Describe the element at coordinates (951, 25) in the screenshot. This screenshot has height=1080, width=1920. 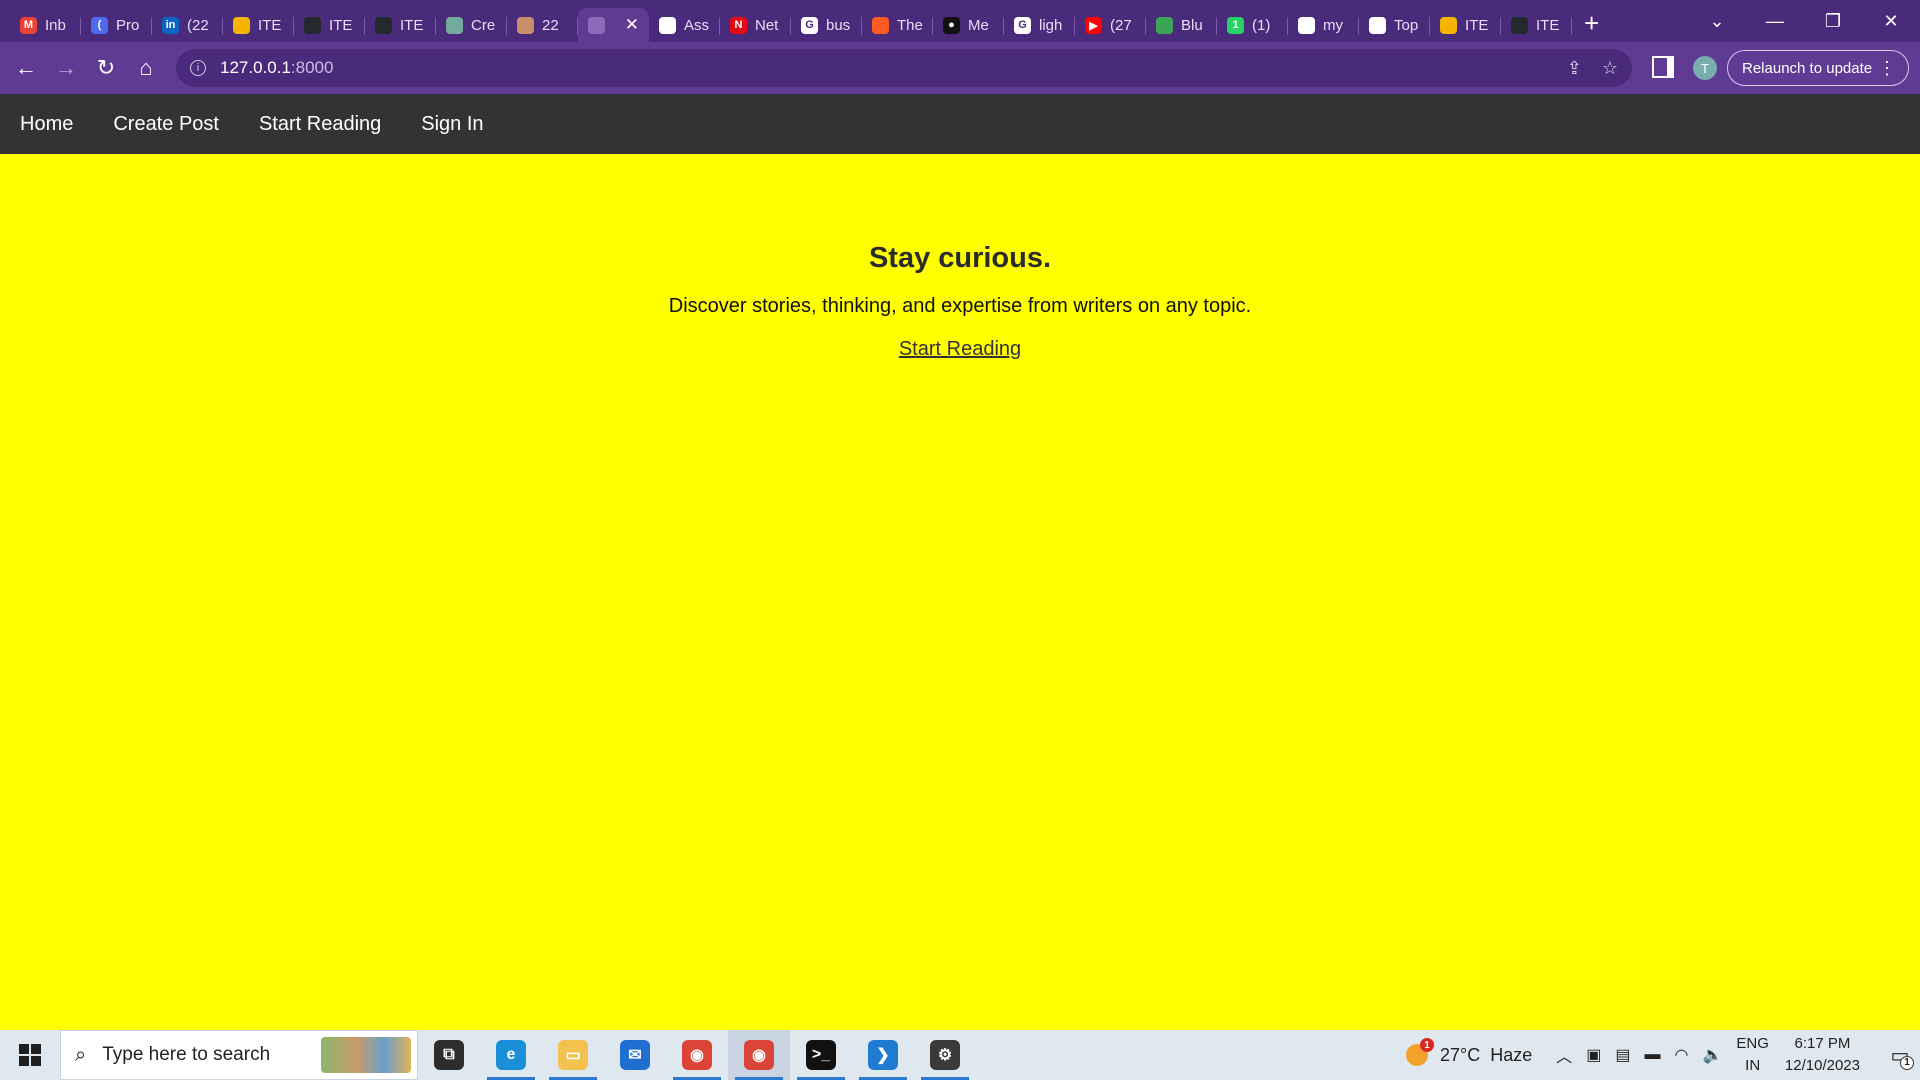
I see `medium-icon: ●` at that location.